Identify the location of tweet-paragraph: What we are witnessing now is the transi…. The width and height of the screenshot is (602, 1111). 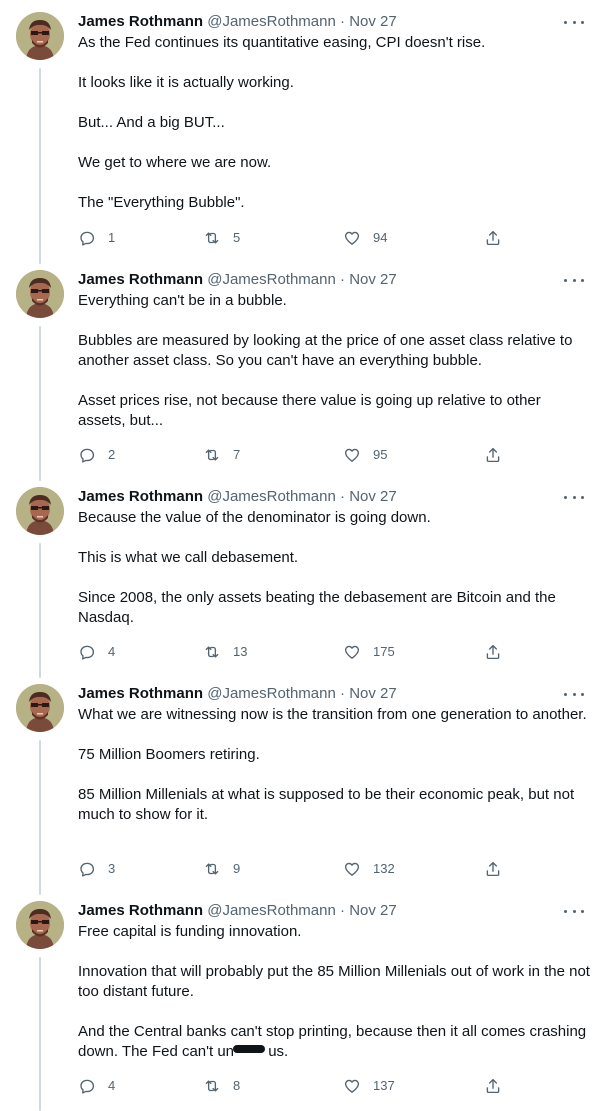
(332, 714).